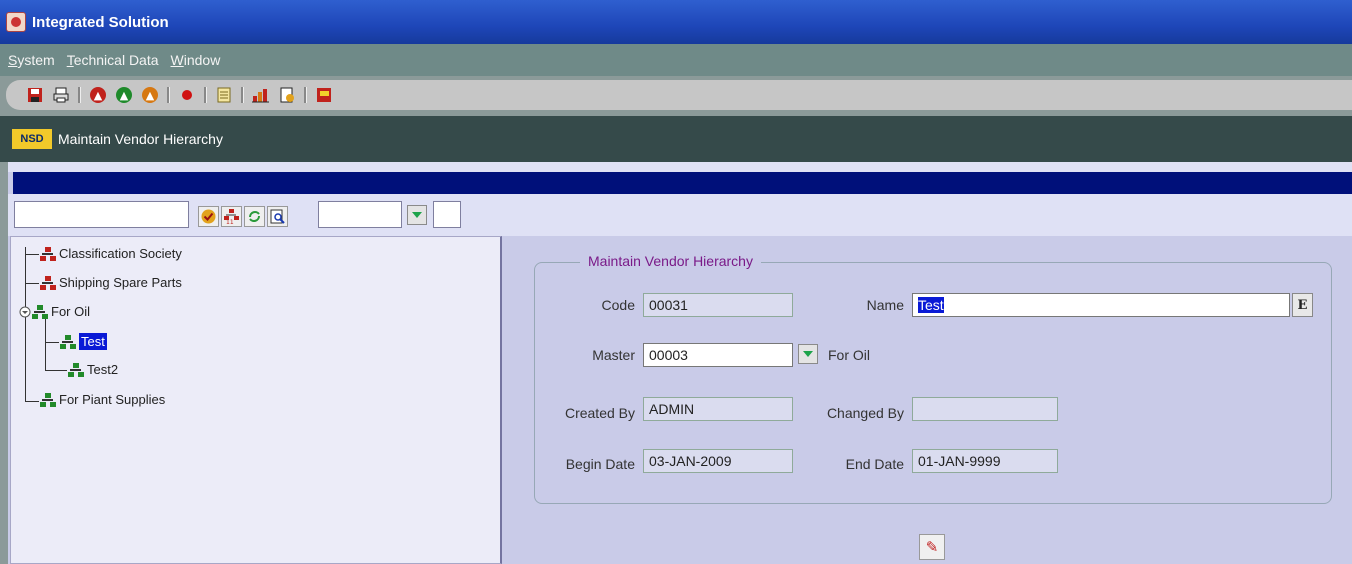 This screenshot has height=564, width=1352. I want to click on refresh-icon, so click(254, 216).